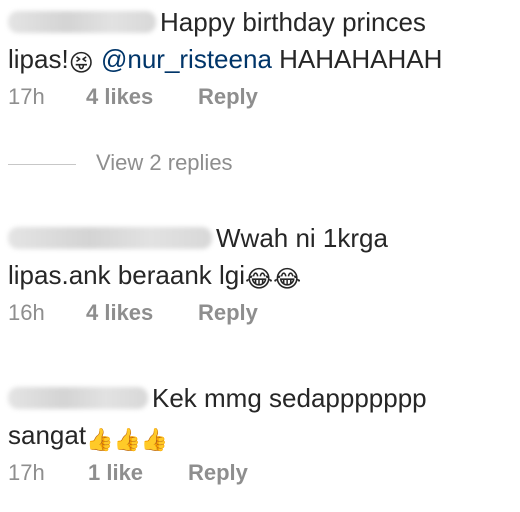  I want to click on comment-body: Wwah ni 1krga lipas.ank beraank lgi😂😂, so click(261, 257).